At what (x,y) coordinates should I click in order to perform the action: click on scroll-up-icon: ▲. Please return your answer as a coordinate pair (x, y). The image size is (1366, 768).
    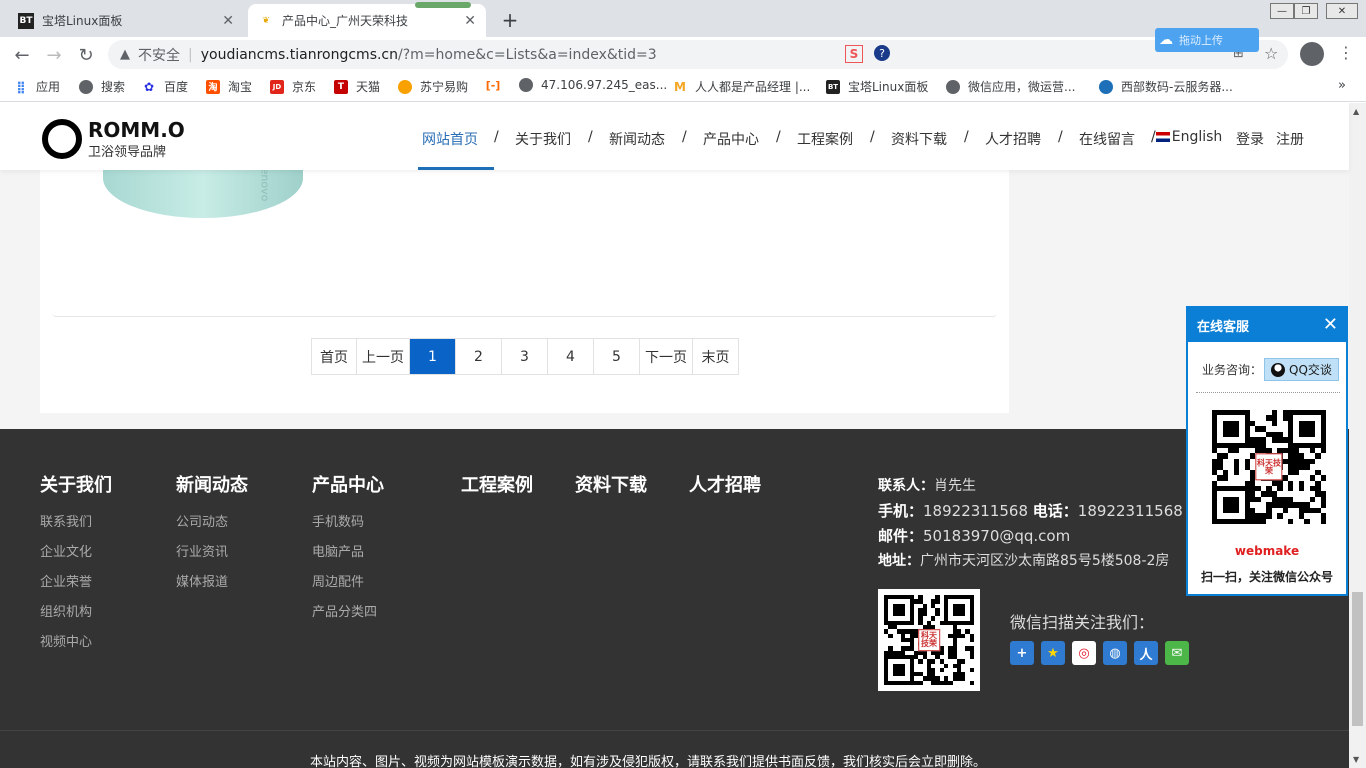
    Looking at the image, I should click on (1356, 111).